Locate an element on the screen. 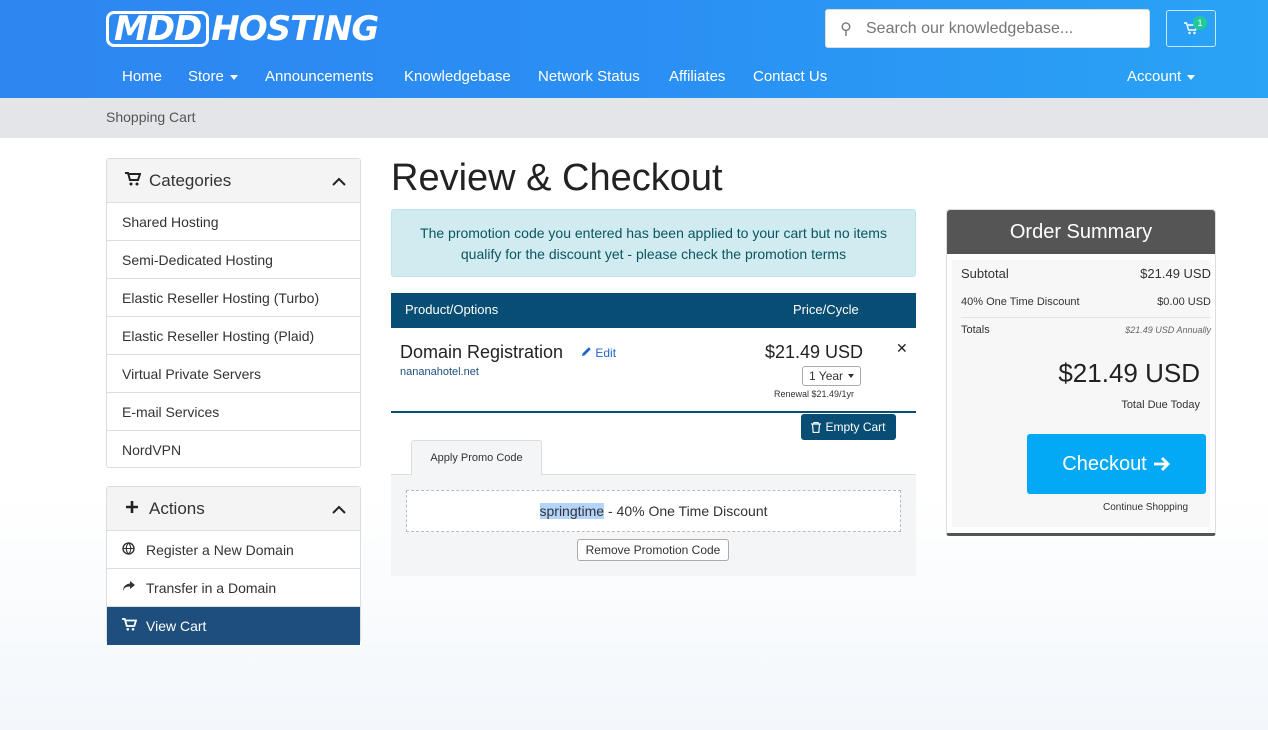  totals-label: Totals is located at coordinates (975, 330).